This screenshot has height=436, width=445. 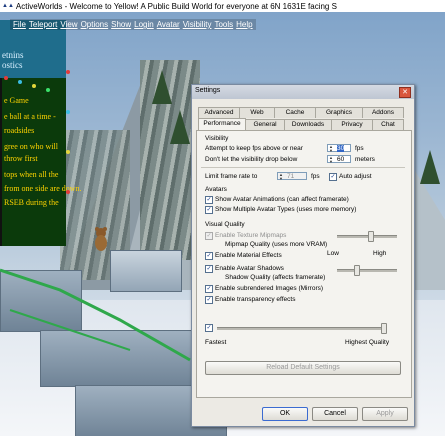 I want to click on menu-visibility: Visibility, so click(x=197, y=24).